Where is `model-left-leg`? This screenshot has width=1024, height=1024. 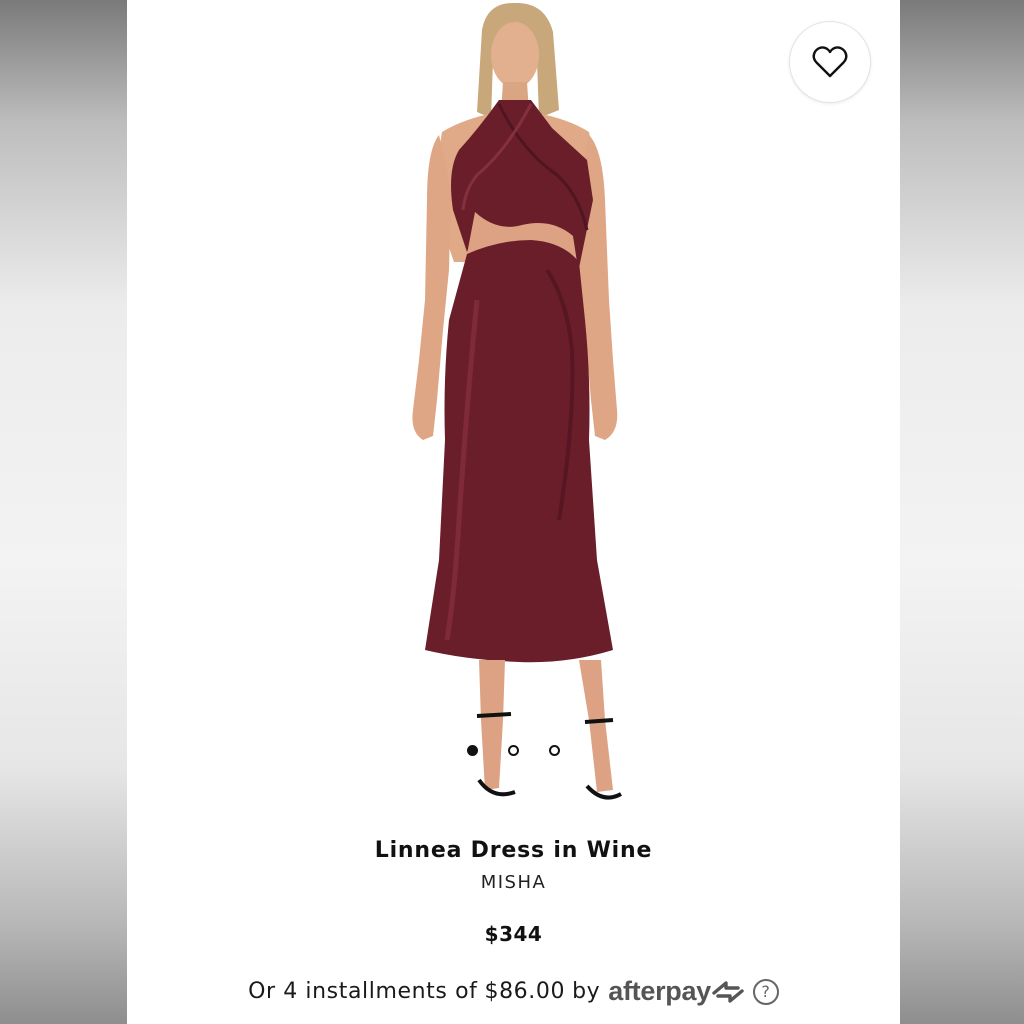 model-left-leg is located at coordinates (492, 725).